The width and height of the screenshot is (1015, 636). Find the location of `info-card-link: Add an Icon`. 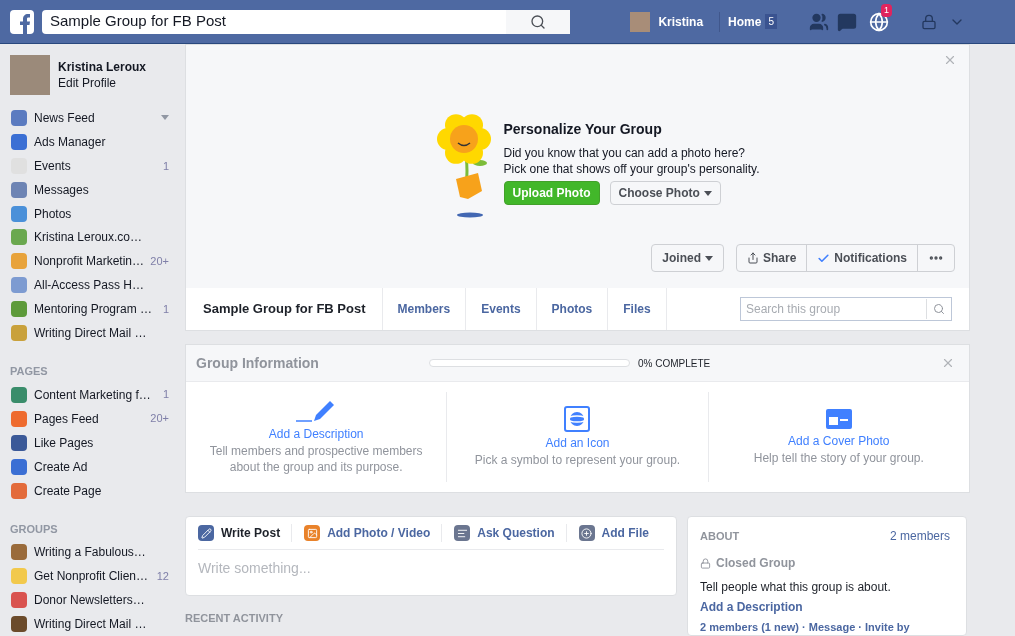

info-card-link: Add an Icon is located at coordinates (577, 443).